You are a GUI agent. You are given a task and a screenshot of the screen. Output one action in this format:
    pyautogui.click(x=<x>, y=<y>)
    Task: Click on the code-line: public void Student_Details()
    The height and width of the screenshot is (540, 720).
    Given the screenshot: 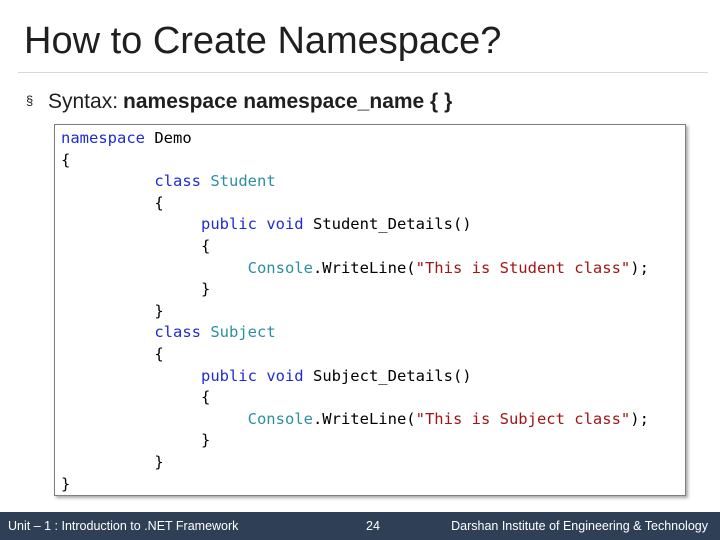 What is the action you would take?
    pyautogui.click(x=266, y=224)
    